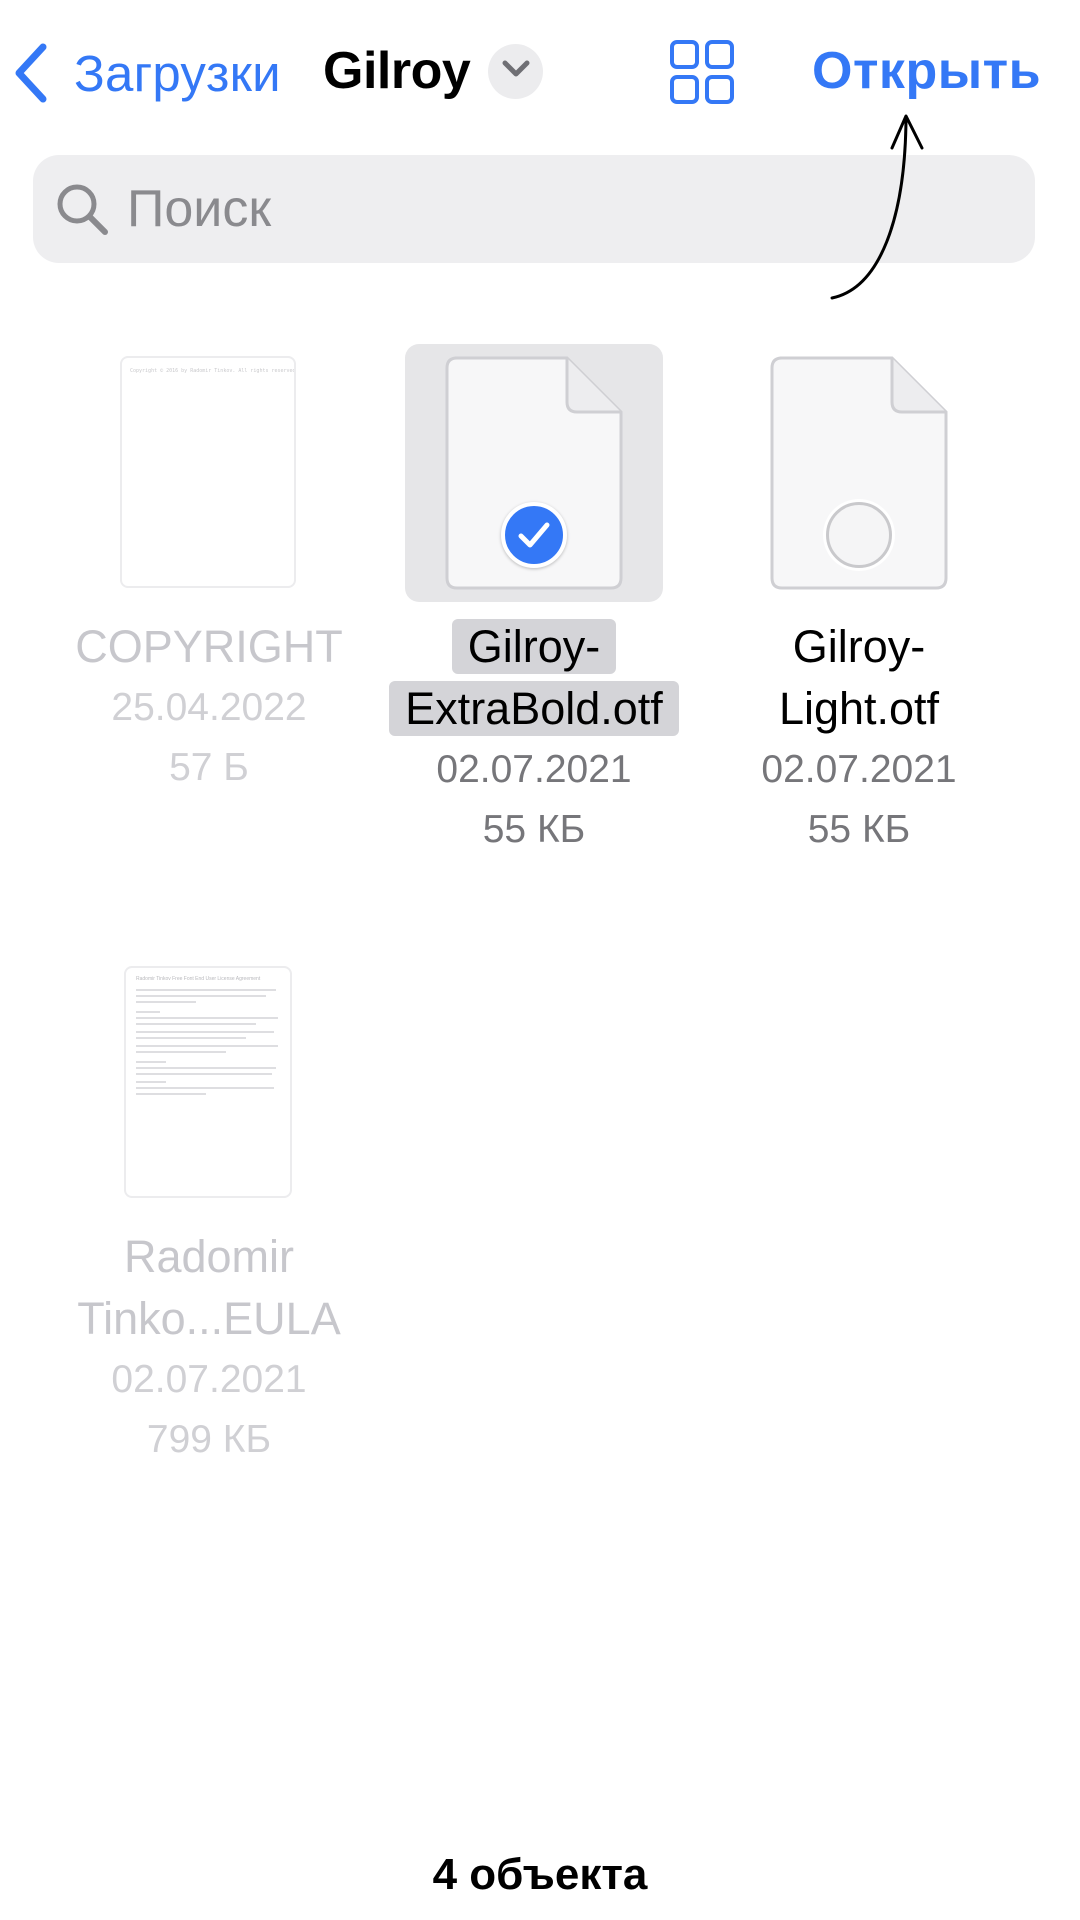 The height and width of the screenshot is (1920, 1080). Describe the element at coordinates (702, 72) in the screenshot. I see `grid-view-button` at that location.